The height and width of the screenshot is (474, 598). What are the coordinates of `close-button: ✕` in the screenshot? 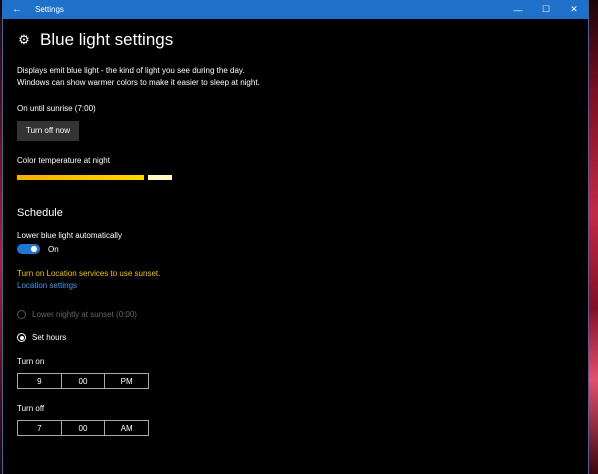 It's located at (574, 9).